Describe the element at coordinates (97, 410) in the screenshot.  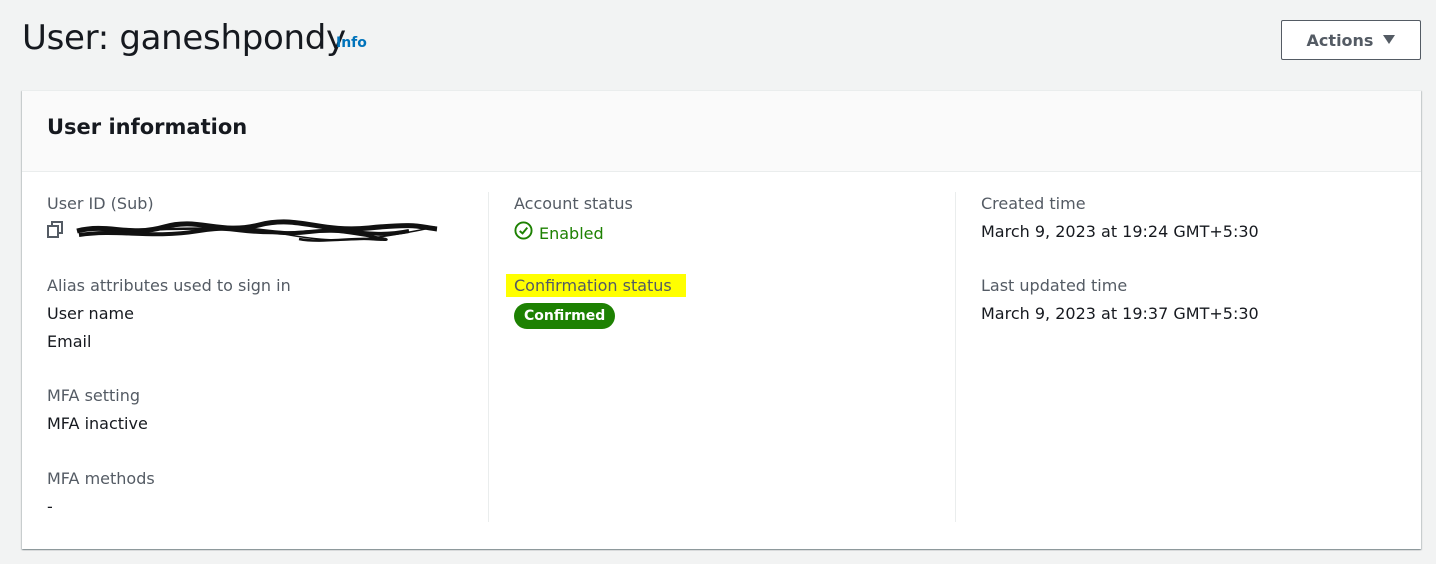
I see `mfa-setting-field: MFA setting MFA inactive` at that location.